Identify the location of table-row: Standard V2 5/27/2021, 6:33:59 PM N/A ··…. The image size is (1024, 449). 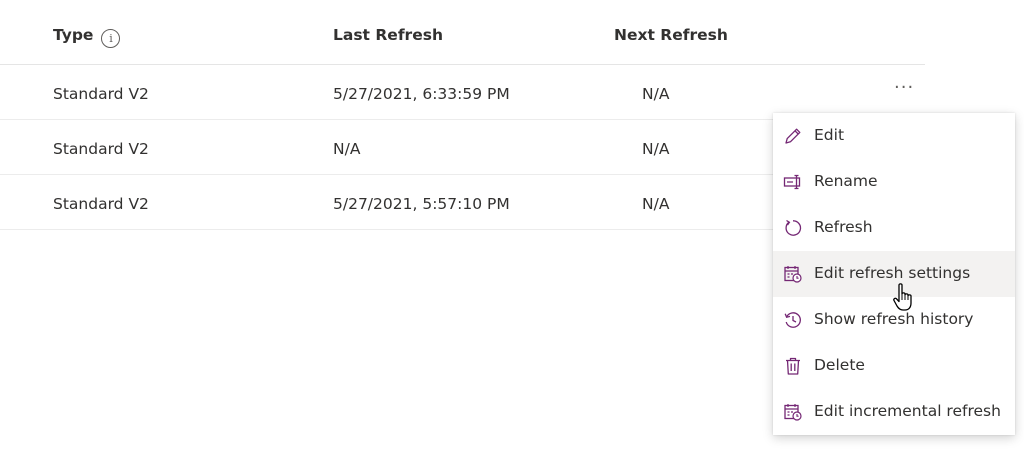
(462, 92).